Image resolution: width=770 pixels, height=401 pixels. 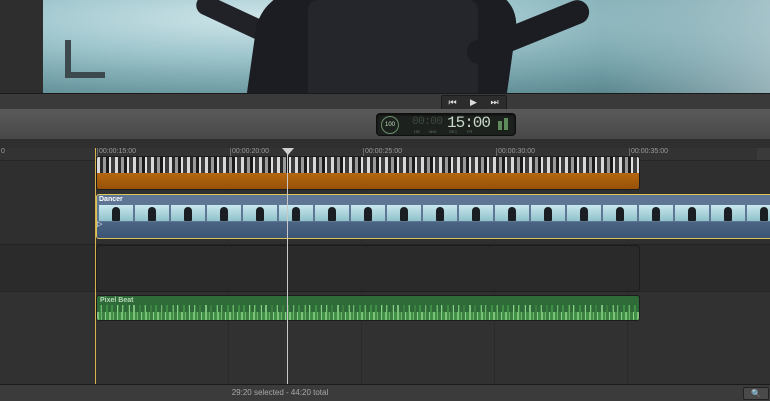 I want to click on ruler-tick-label: 00:00:20:00, so click(x=249, y=153).